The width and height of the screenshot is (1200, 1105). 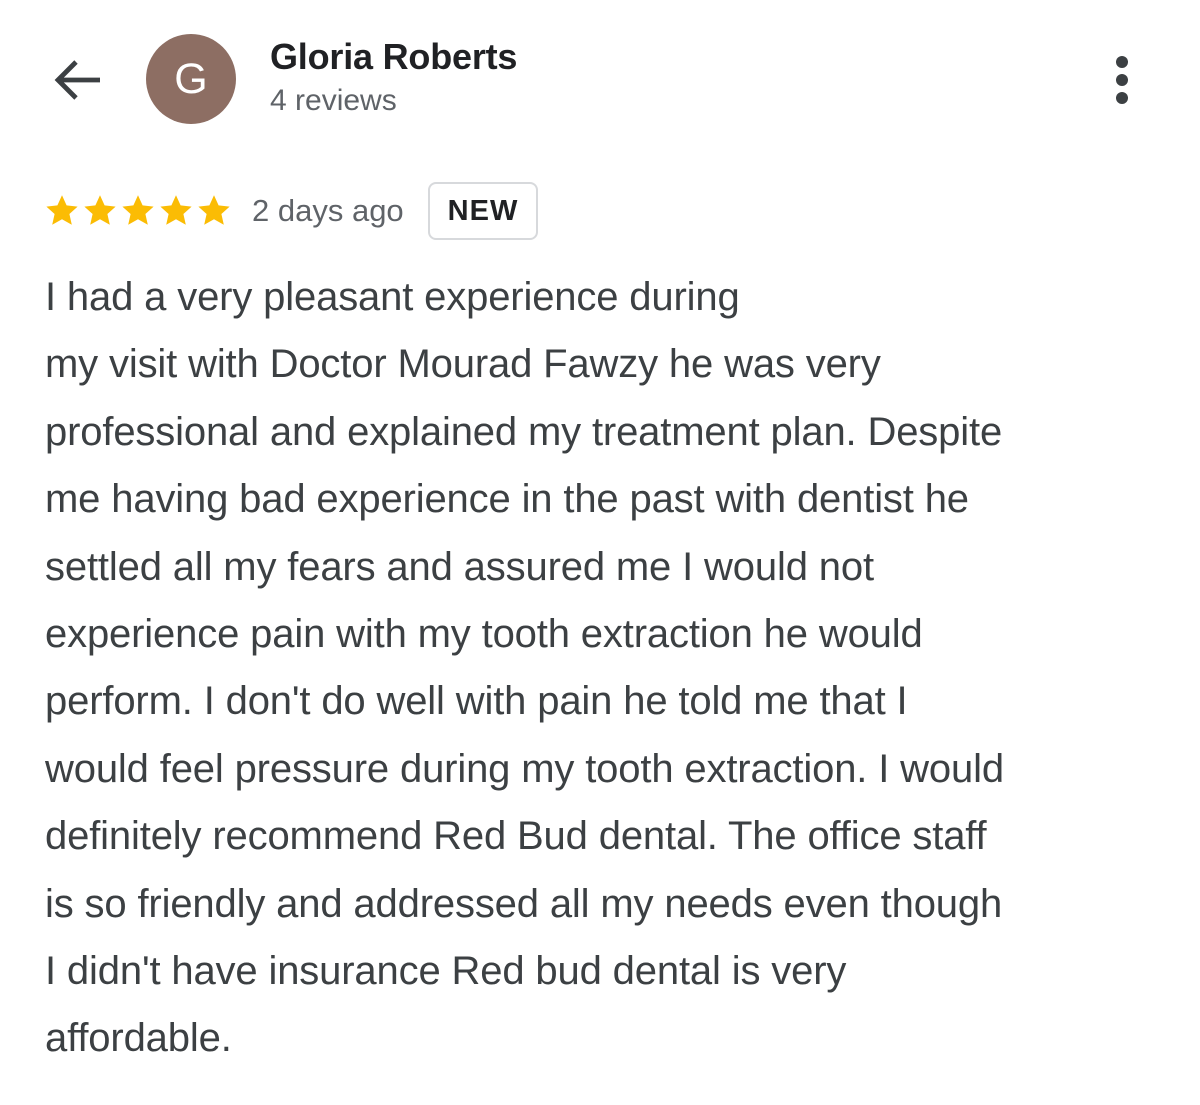 I want to click on more-options-button, so click(x=1122, y=80).